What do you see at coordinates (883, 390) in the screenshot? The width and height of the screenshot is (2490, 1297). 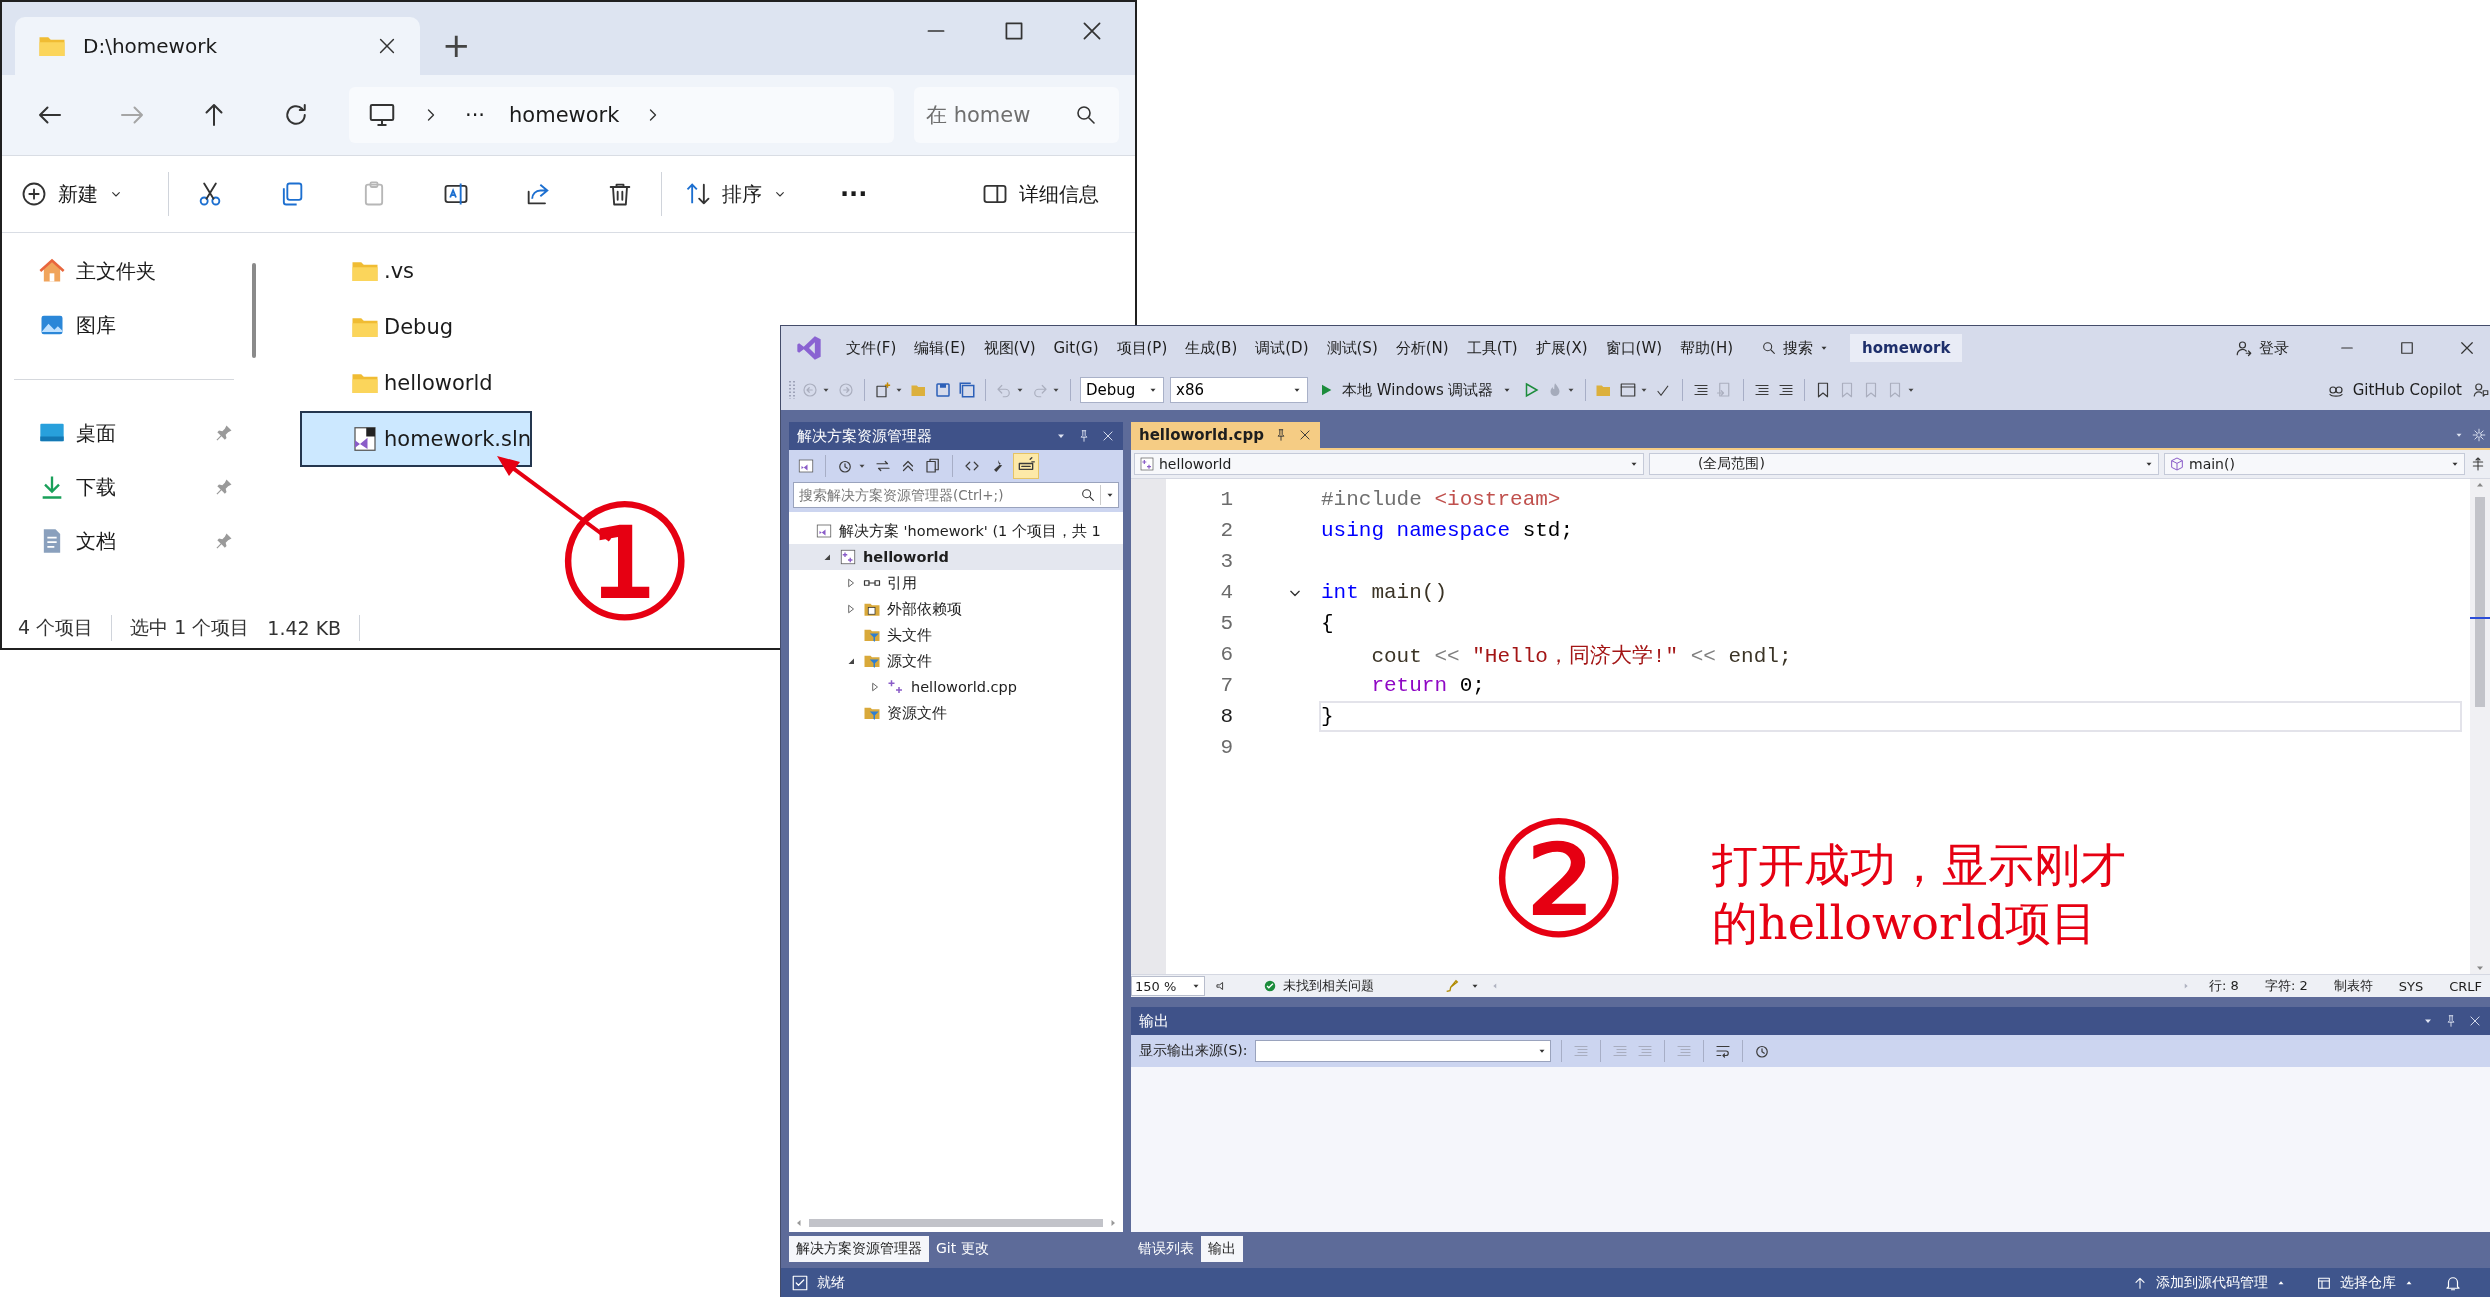 I see `new-item-icon` at bounding box center [883, 390].